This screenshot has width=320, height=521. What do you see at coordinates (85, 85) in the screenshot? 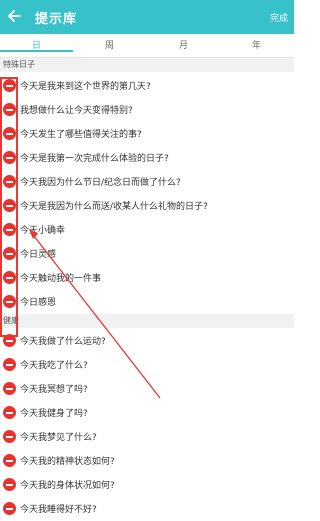
I see `list-item-text: 今天是我来到这个世界的第几天?` at bounding box center [85, 85].